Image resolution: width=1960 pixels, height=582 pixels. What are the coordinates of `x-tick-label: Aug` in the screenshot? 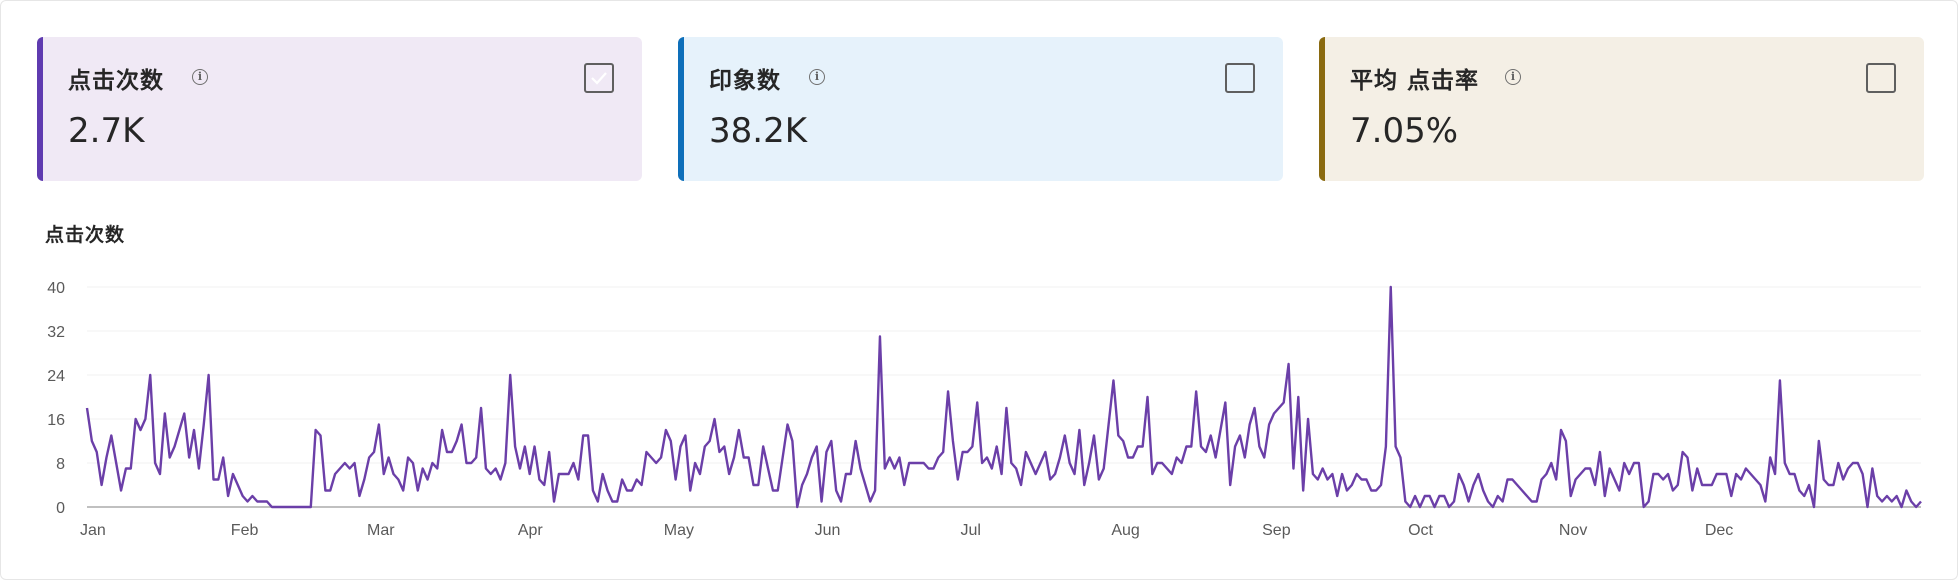 It's located at (1125, 530).